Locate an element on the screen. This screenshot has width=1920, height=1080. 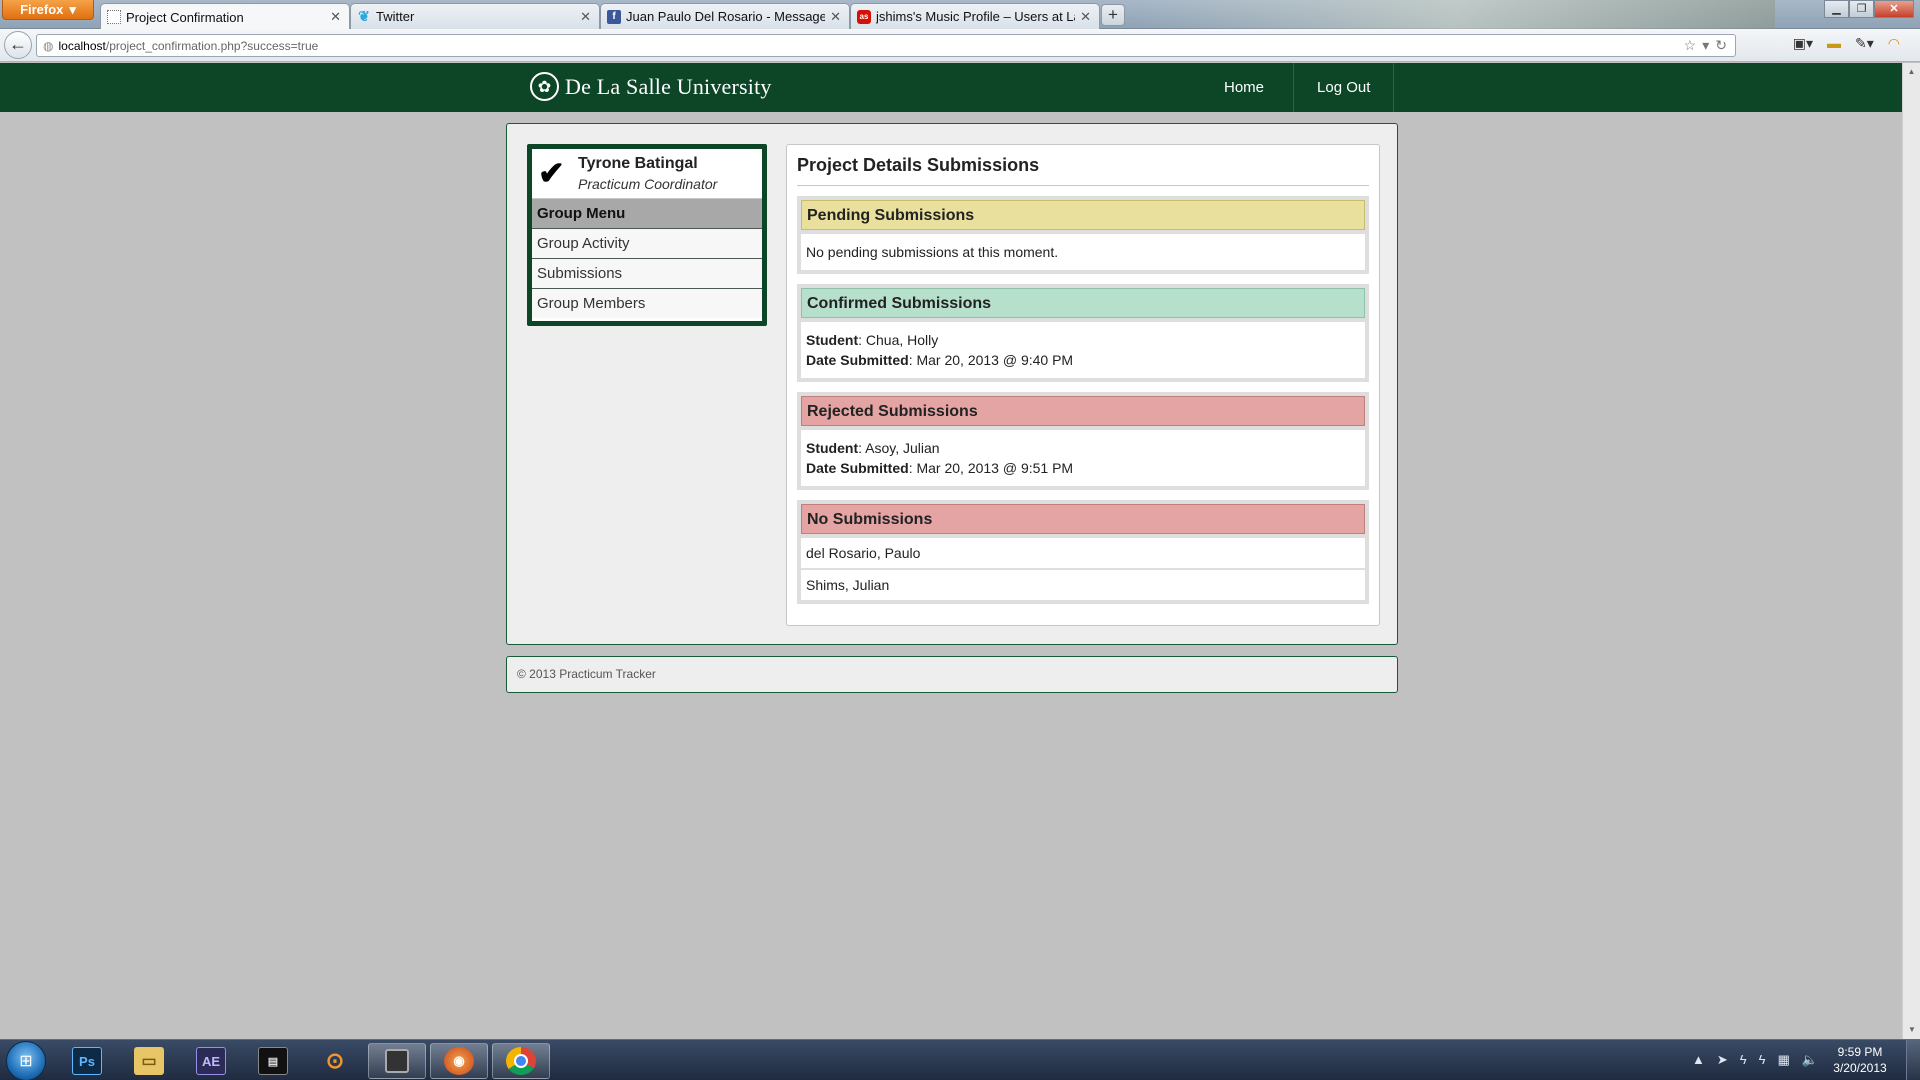
tab-label: Project Confirmation is located at coordinates (185, 17).